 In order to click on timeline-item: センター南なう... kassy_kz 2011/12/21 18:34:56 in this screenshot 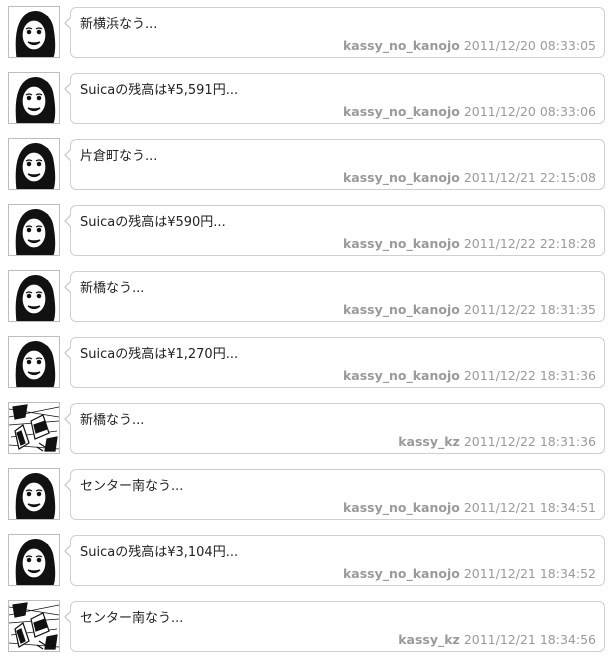, I will do `click(306, 627)`.